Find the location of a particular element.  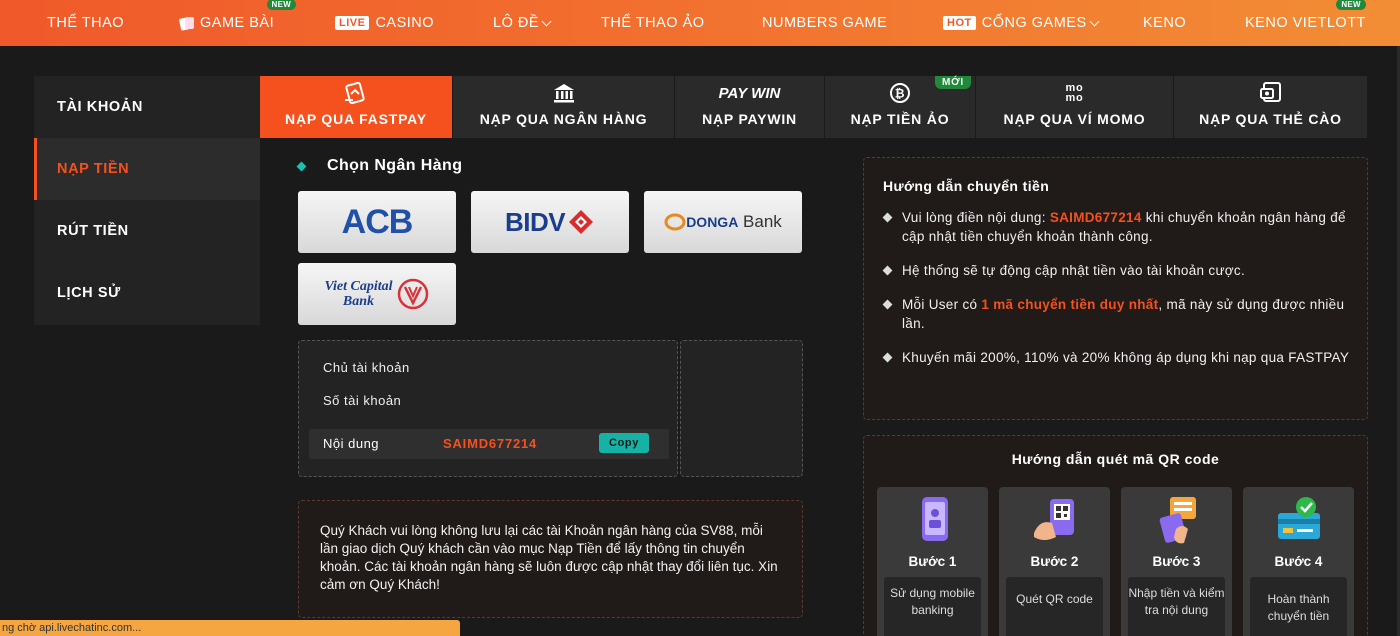

nav-game-bai: GAME BÀI NEW is located at coordinates (237, 23).